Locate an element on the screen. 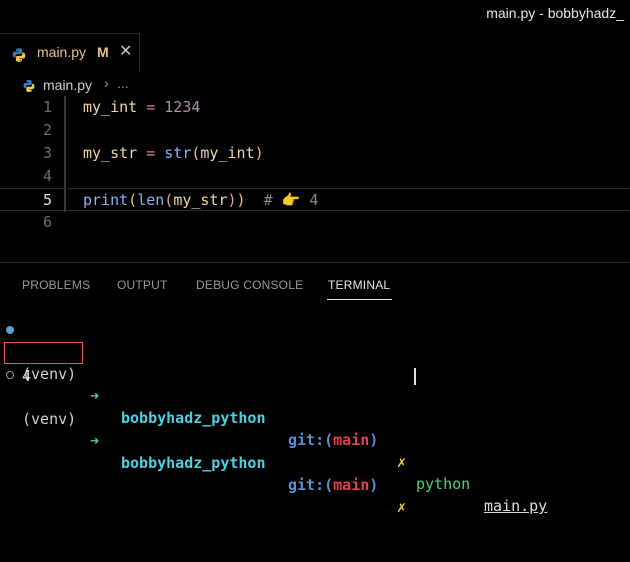 This screenshot has height=562, width=630. code-line: 1 my_int = 1234 is located at coordinates (315, 107).